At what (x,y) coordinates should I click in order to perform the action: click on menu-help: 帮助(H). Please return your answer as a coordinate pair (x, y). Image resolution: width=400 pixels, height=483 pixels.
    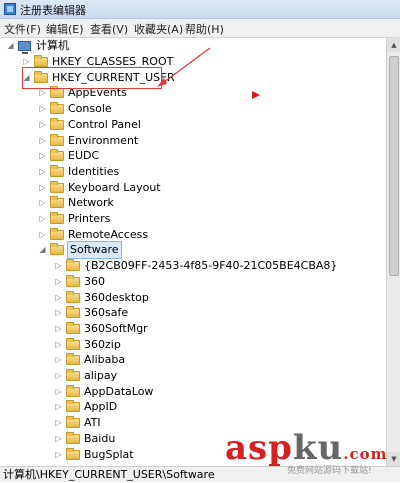
    Looking at the image, I should click on (204, 29).